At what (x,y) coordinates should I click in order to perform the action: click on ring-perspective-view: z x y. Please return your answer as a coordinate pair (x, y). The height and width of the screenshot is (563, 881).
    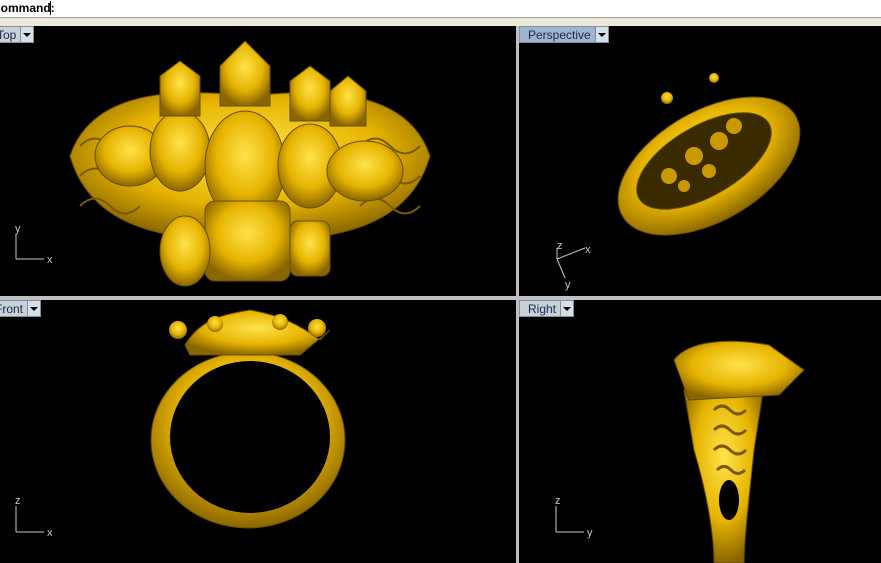
    Looking at the image, I should click on (678, 182).